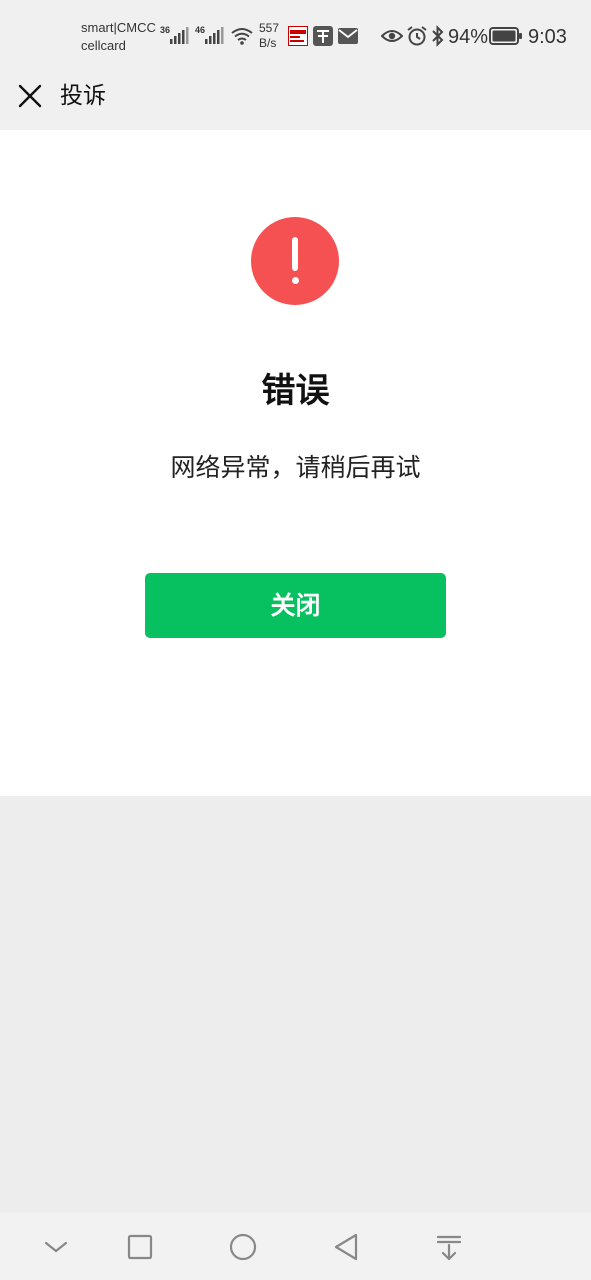 This screenshot has width=591, height=1280. Describe the element at coordinates (547, 37) in the screenshot. I see `clock-time: 9:03` at that location.